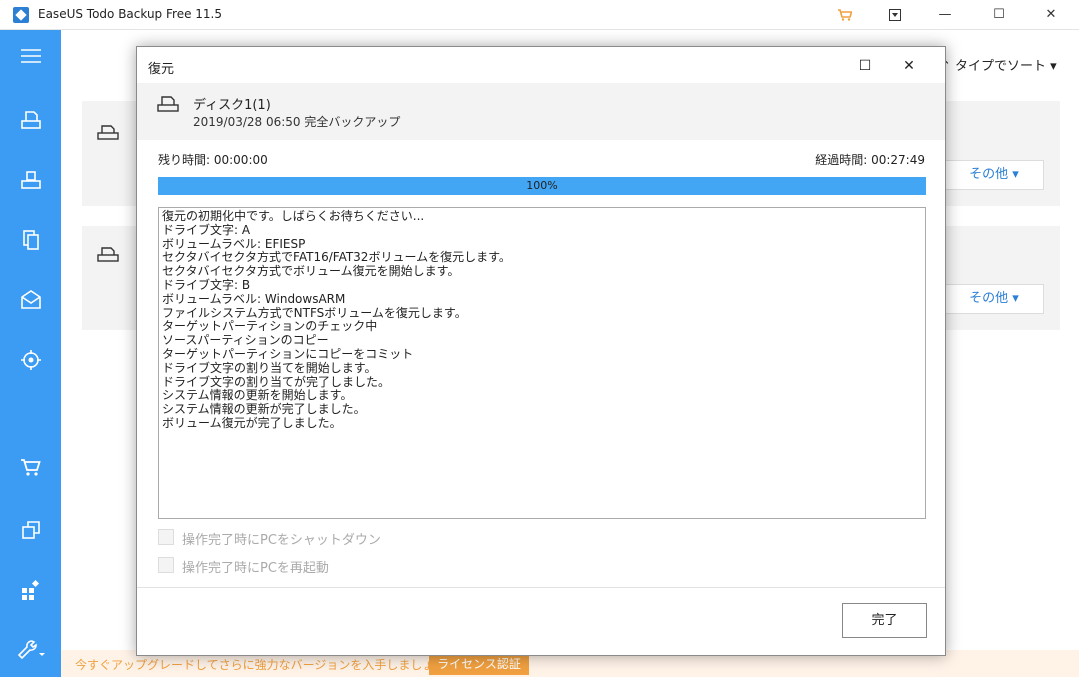  What do you see at coordinates (266, 665) in the screenshot?
I see `upgrade-text: 今すぐアップグレードしてさらに強力なバージョンを入手しましょう。` at bounding box center [266, 665].